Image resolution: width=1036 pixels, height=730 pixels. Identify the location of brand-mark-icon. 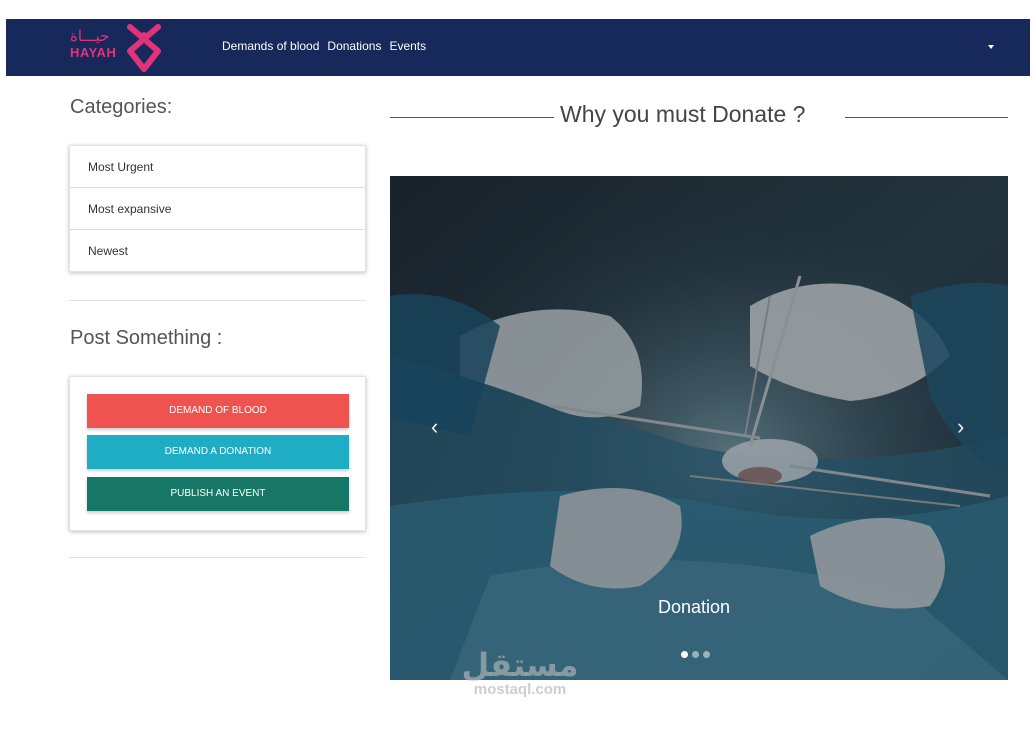
(144, 48).